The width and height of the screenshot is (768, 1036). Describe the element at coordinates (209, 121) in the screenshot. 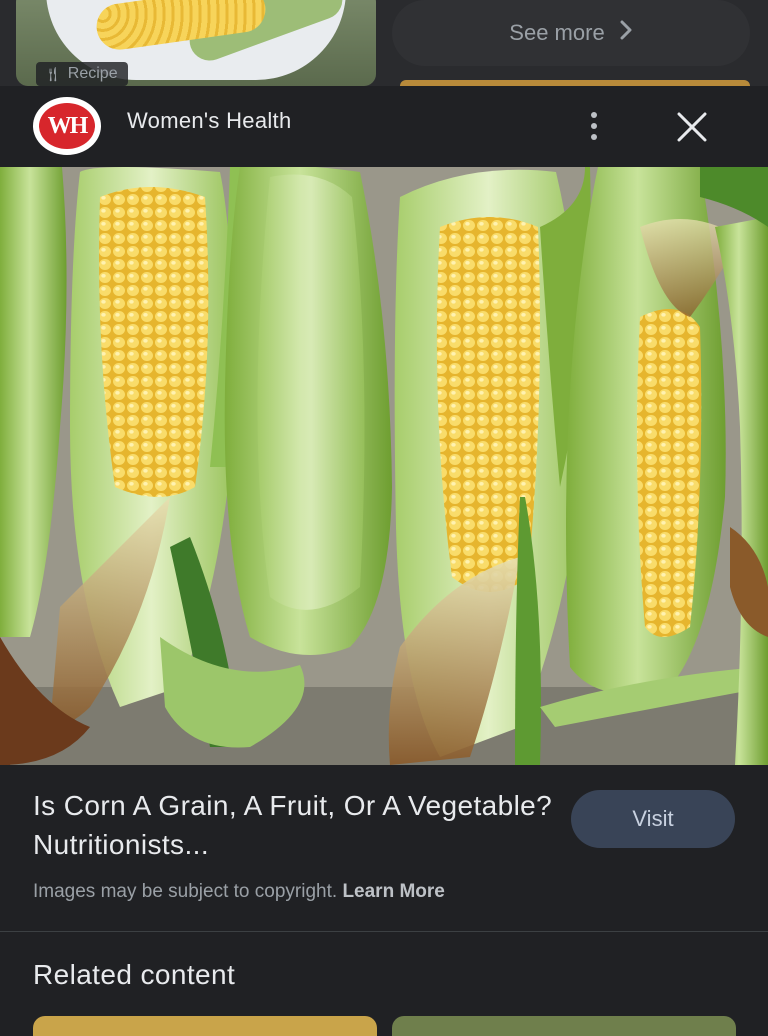

I see `site-name: Women's Health` at that location.